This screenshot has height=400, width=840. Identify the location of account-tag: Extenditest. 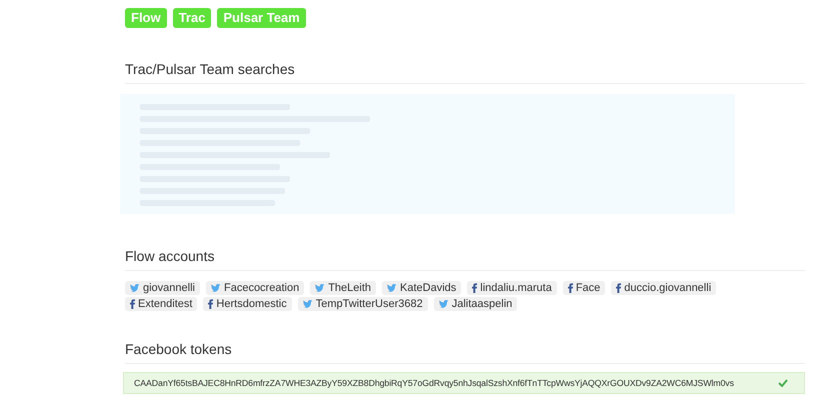
(161, 304).